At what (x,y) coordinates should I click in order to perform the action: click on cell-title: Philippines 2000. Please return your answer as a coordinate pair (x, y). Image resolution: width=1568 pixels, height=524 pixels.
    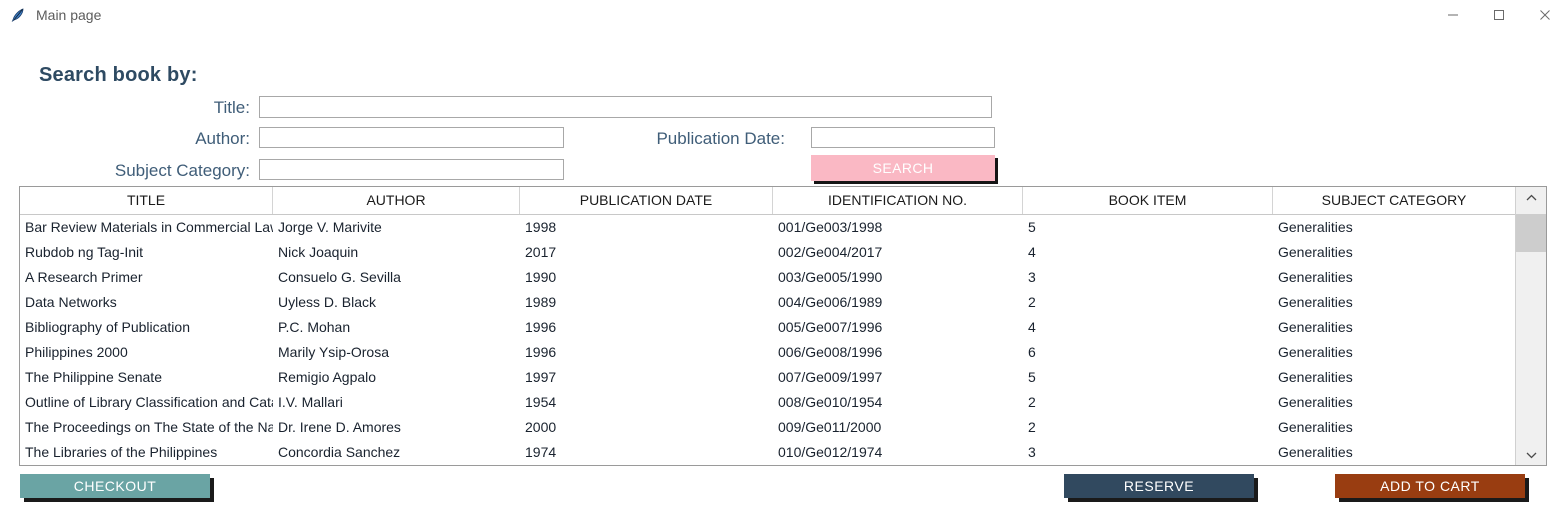
    Looking at the image, I should click on (76, 352).